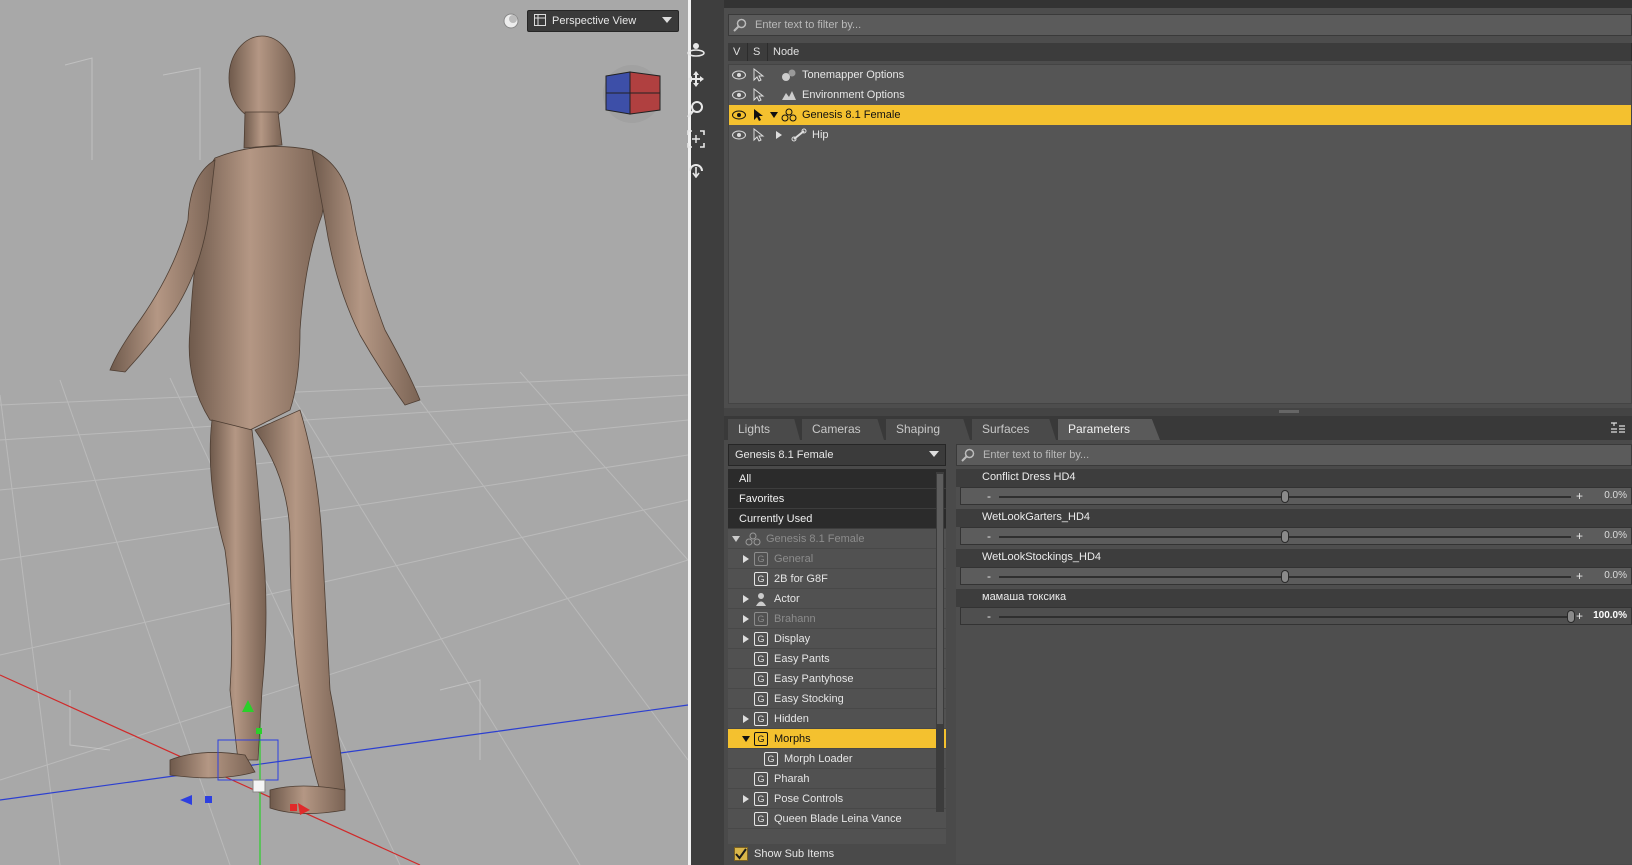 Image resolution: width=1632 pixels, height=865 pixels. Describe the element at coordinates (696, 49) in the screenshot. I see `orbit-icon` at that location.